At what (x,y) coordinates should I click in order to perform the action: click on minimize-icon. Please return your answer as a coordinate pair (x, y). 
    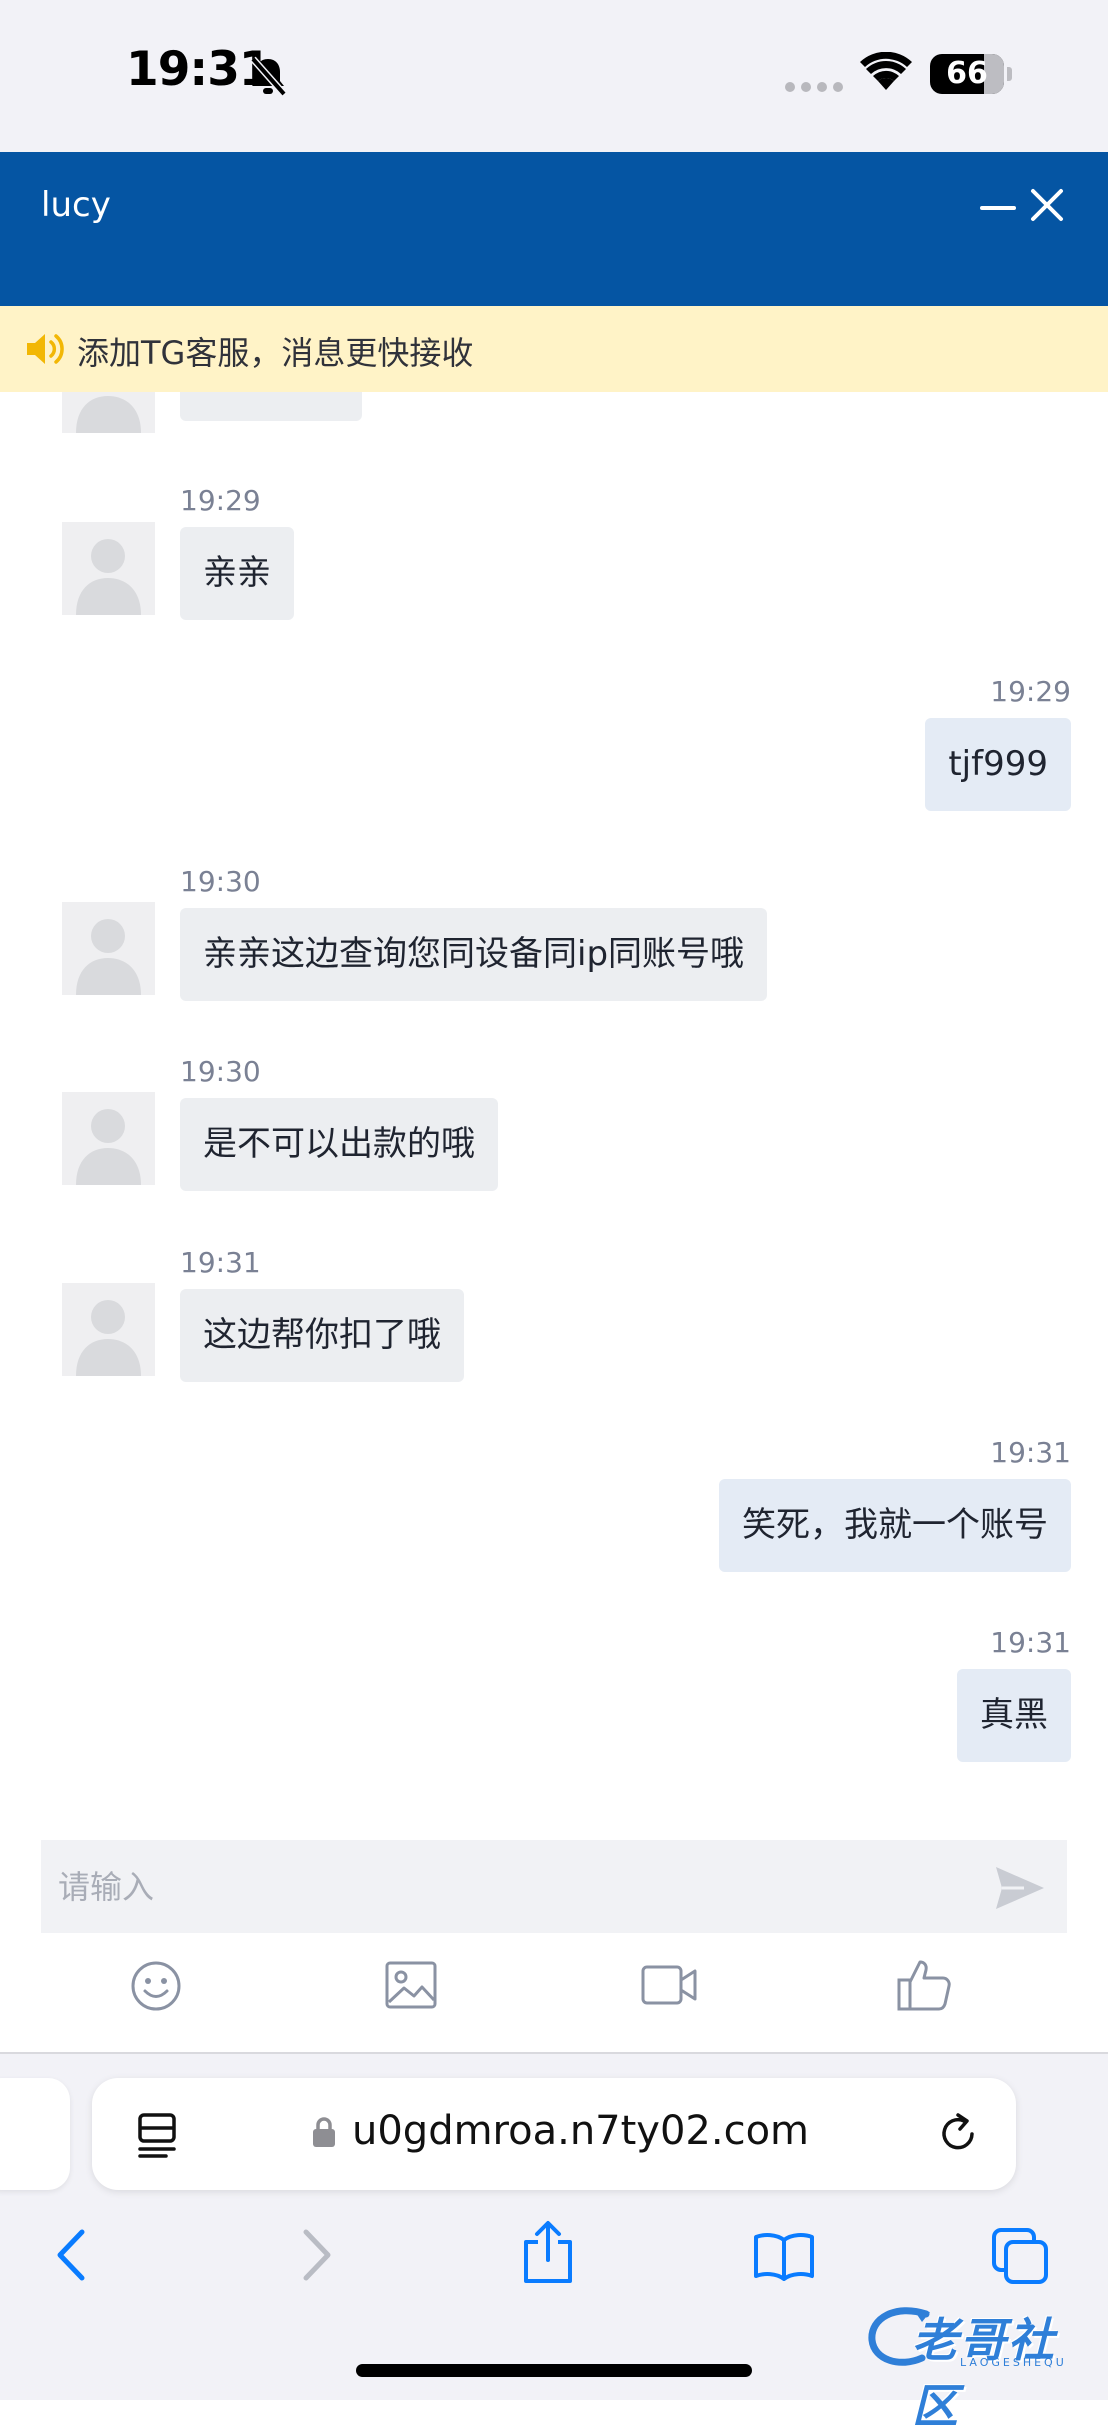
    Looking at the image, I should click on (998, 208).